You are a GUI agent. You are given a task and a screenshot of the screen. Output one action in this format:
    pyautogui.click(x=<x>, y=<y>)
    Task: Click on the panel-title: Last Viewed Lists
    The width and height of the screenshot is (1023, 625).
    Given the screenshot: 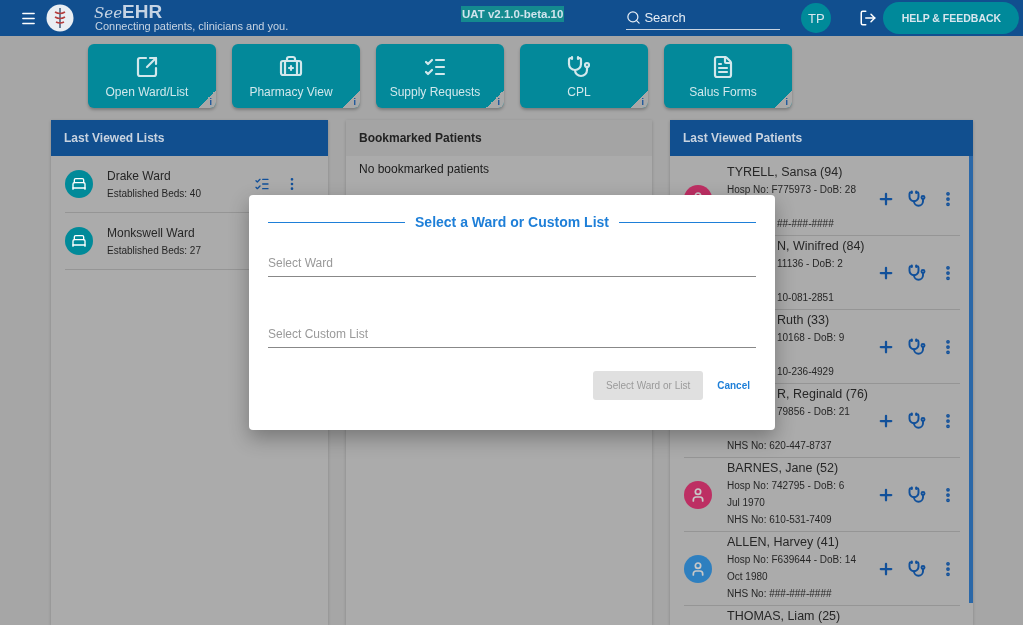 What is the action you would take?
    pyautogui.click(x=189, y=138)
    